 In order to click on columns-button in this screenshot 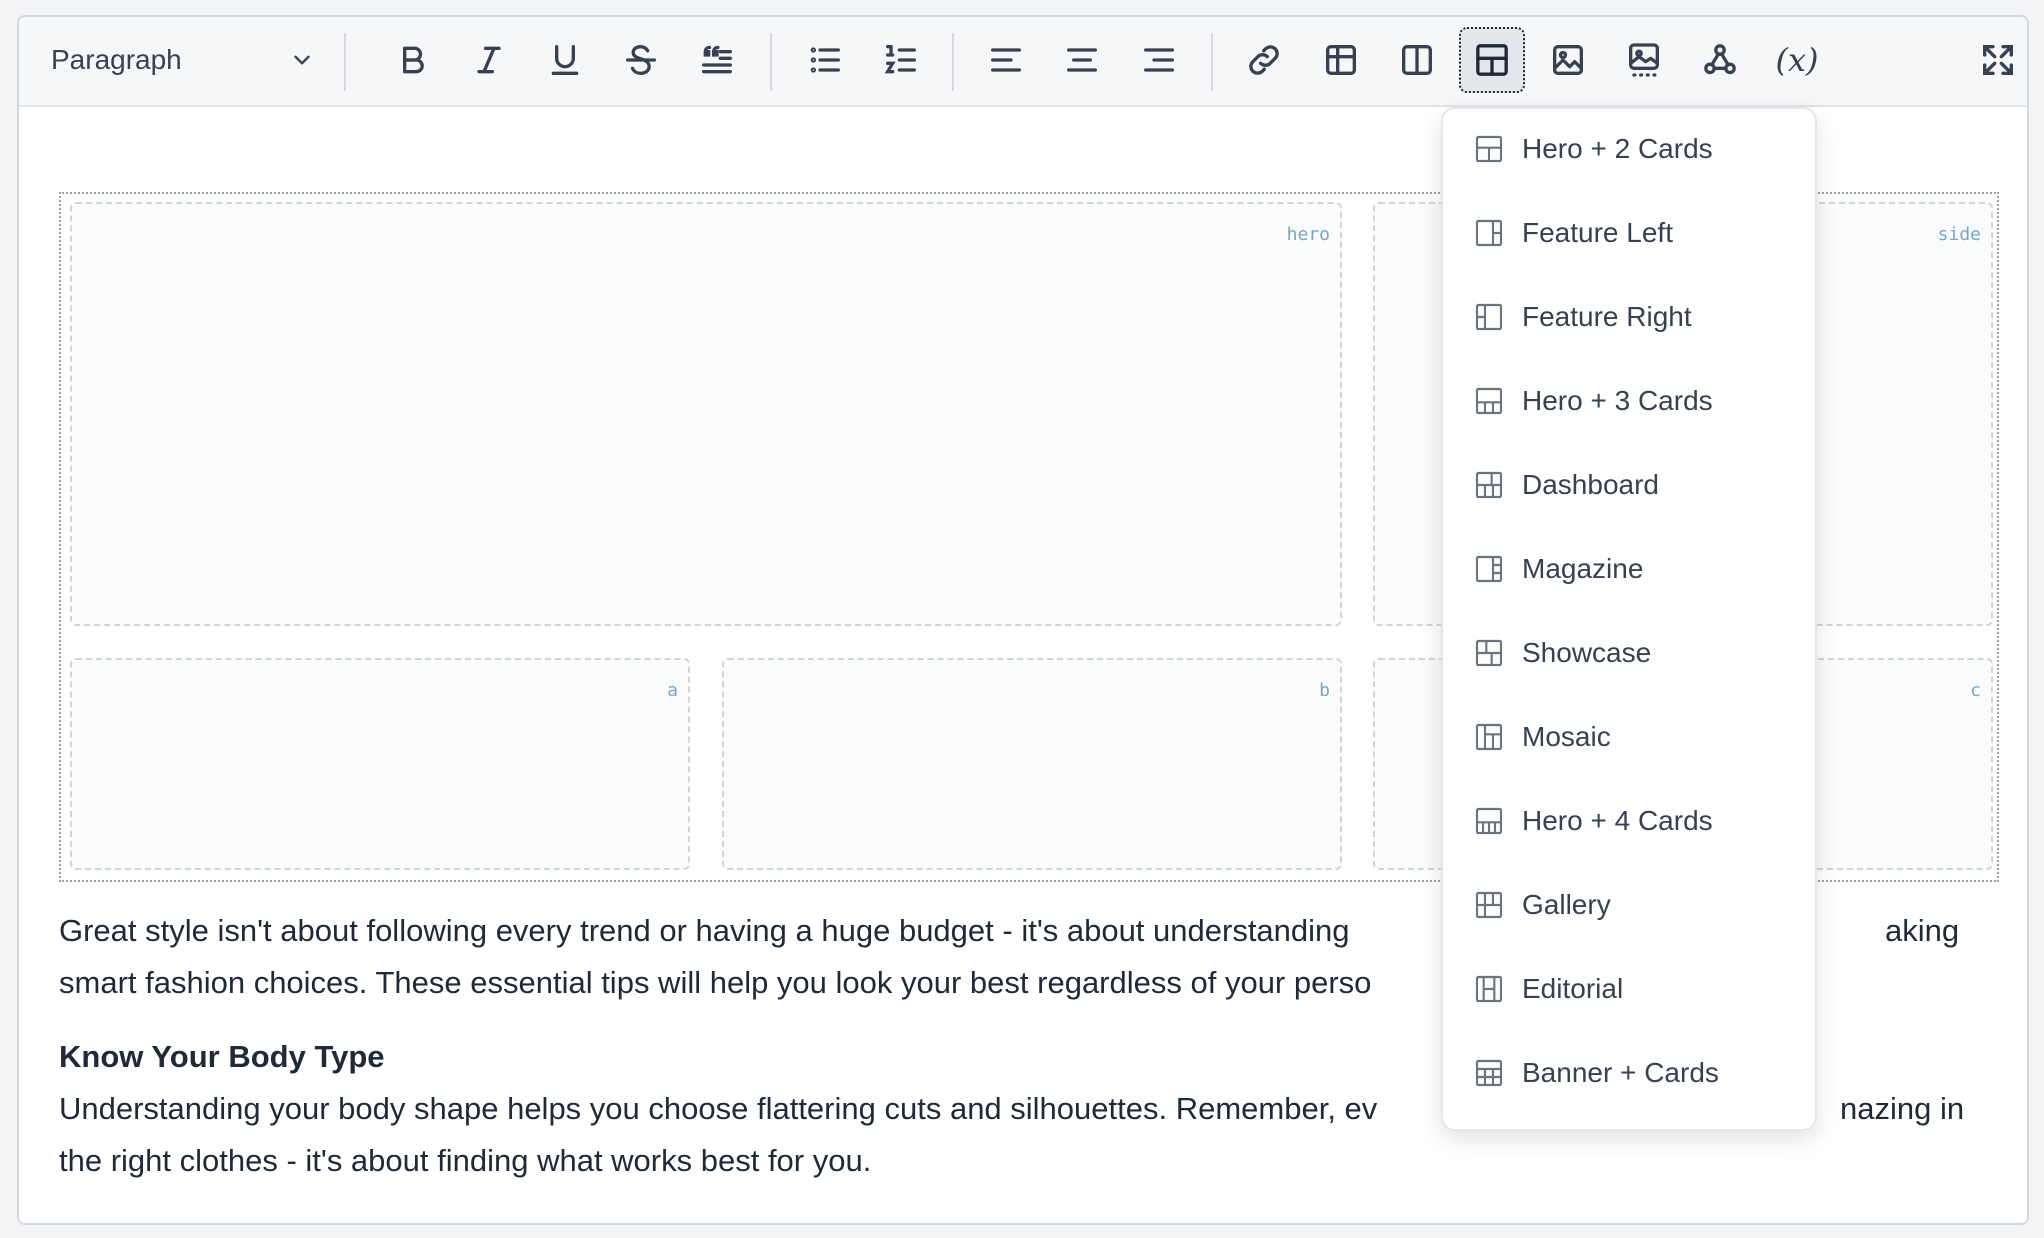, I will do `click(1417, 60)`.